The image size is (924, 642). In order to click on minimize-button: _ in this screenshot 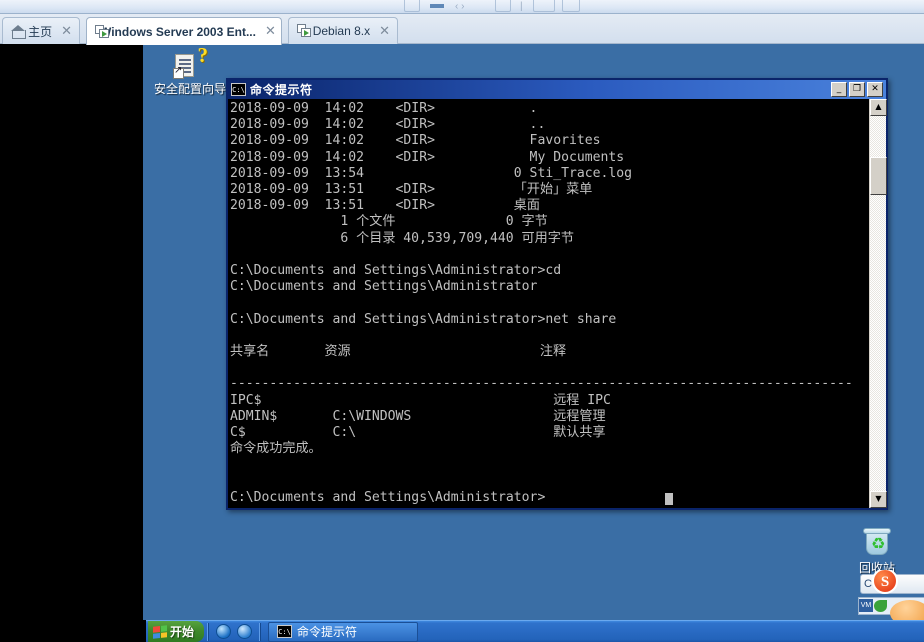, I will do `click(839, 89)`.